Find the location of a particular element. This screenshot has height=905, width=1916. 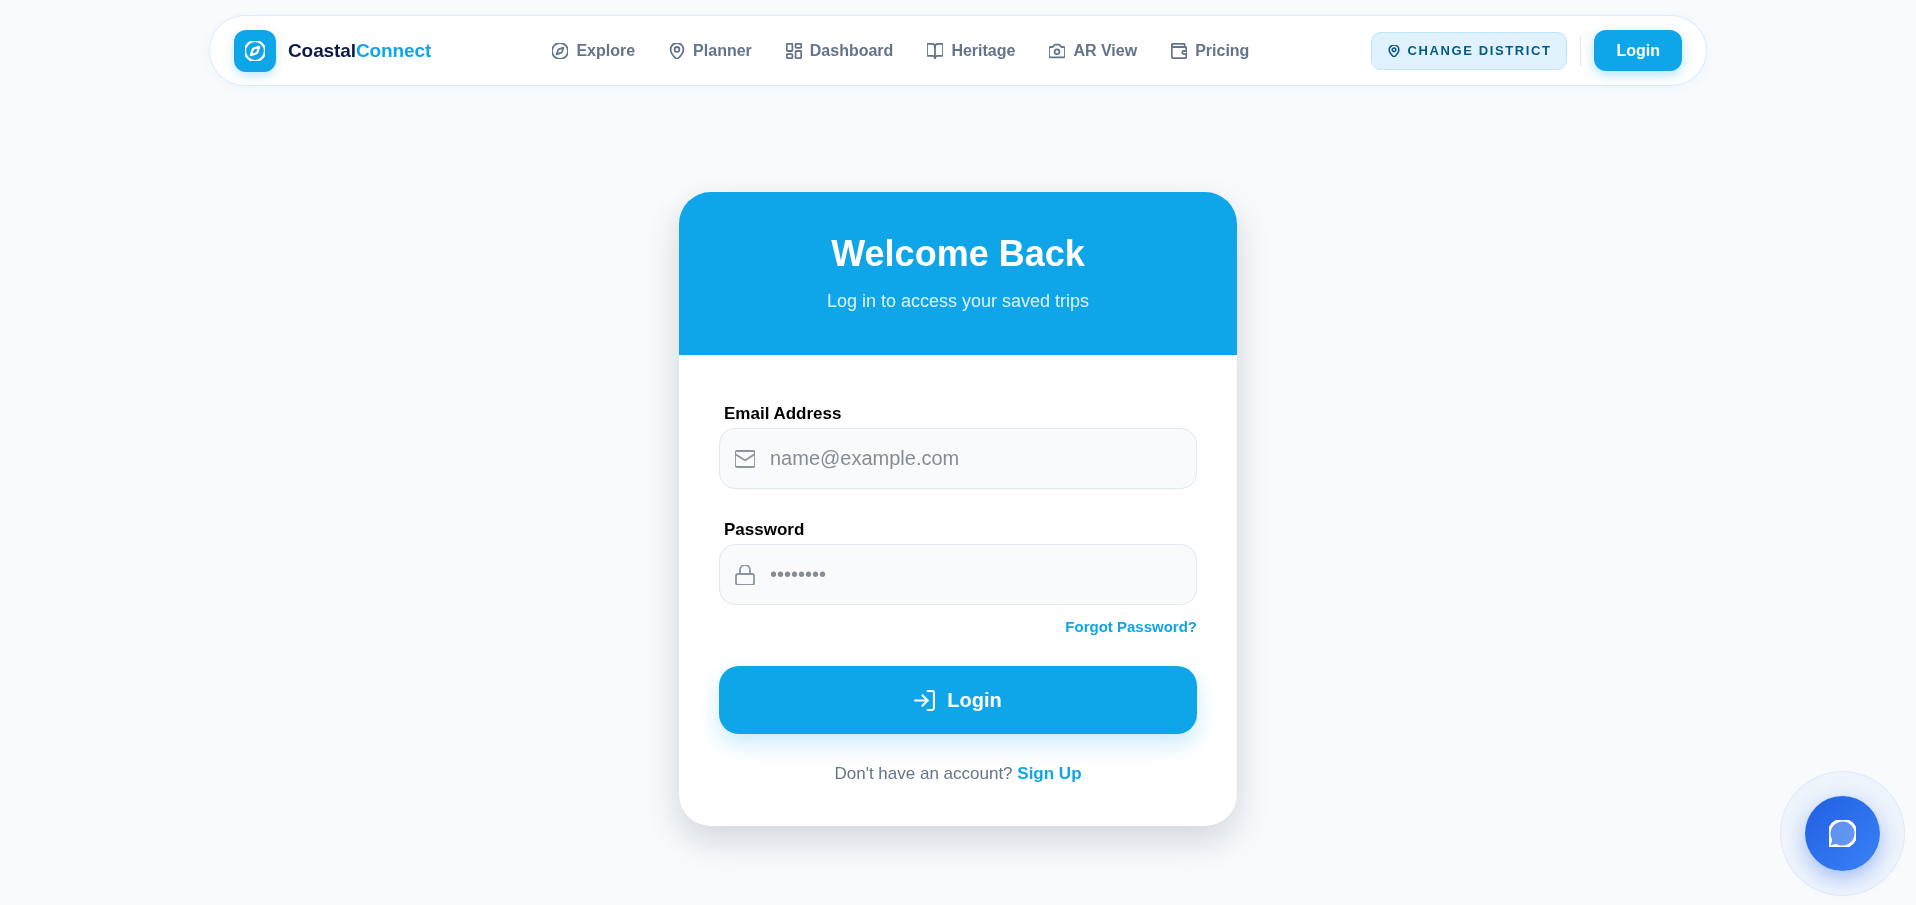

log-in-icon is located at coordinates (925, 700).